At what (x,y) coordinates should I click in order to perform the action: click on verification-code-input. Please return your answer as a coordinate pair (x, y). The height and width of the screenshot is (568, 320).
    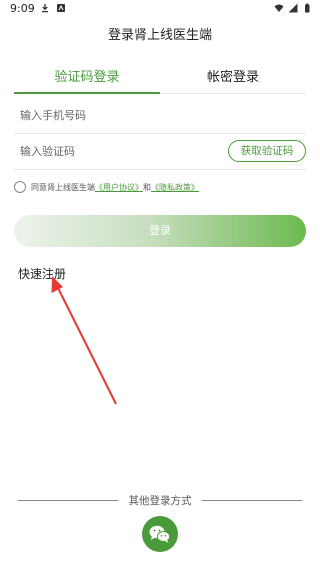
    Looking at the image, I should click on (114, 151).